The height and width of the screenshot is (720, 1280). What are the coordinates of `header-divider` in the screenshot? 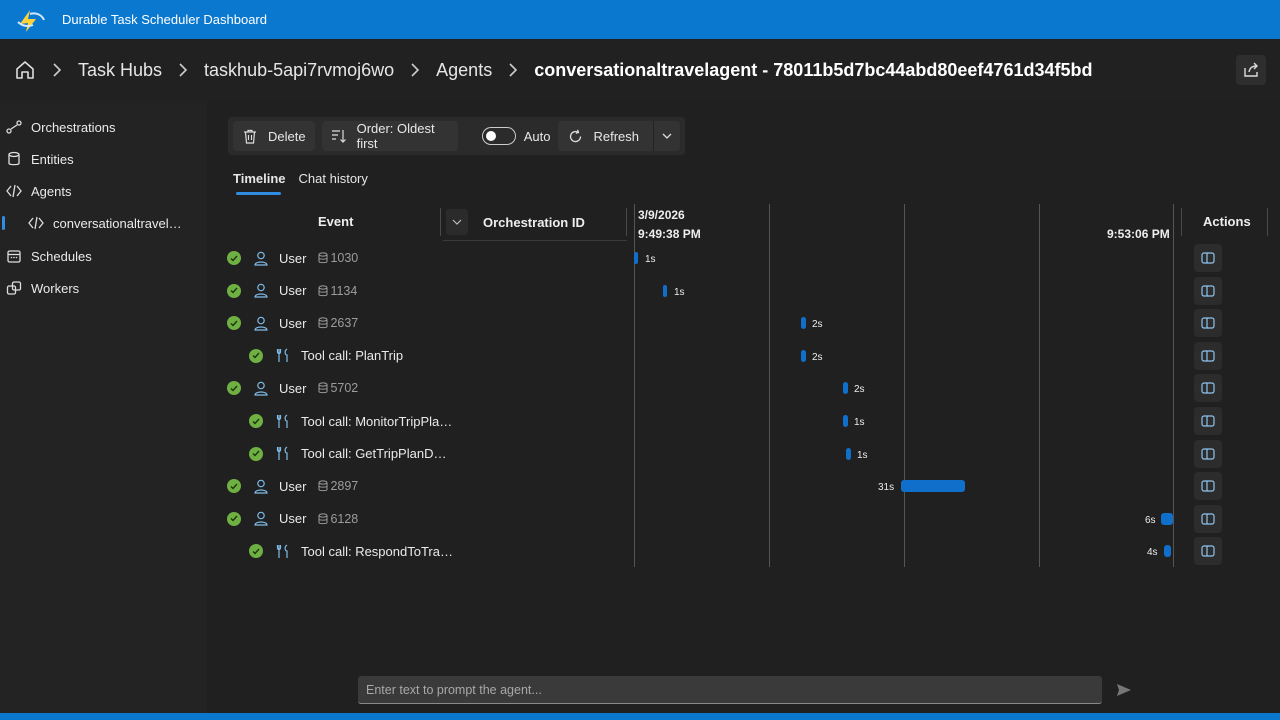 It's located at (535, 240).